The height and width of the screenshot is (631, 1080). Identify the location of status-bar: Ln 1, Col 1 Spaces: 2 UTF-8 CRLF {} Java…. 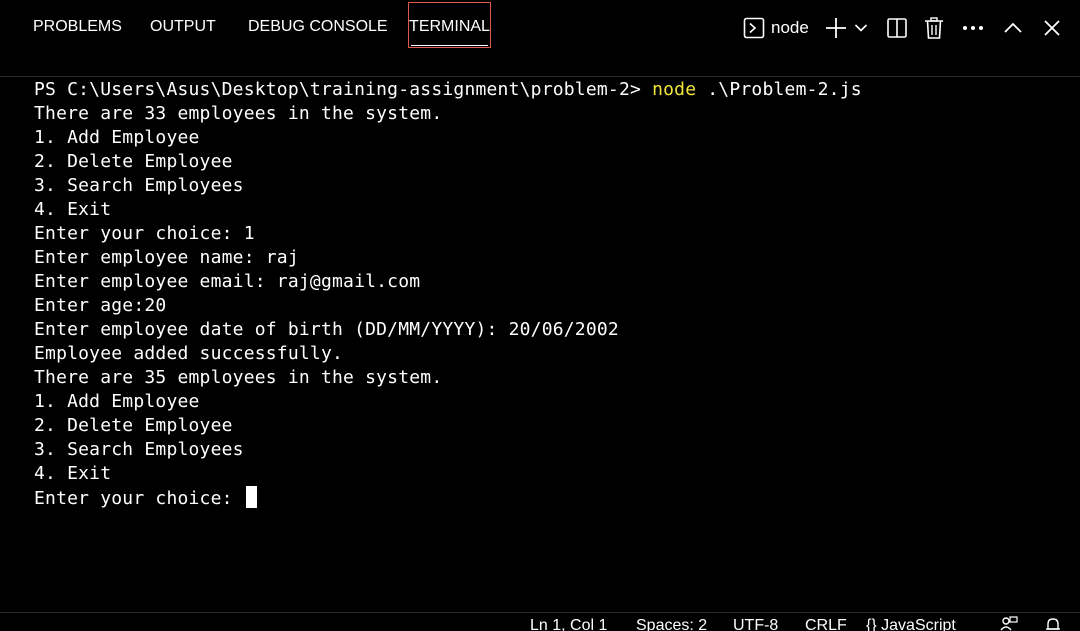
(540, 621).